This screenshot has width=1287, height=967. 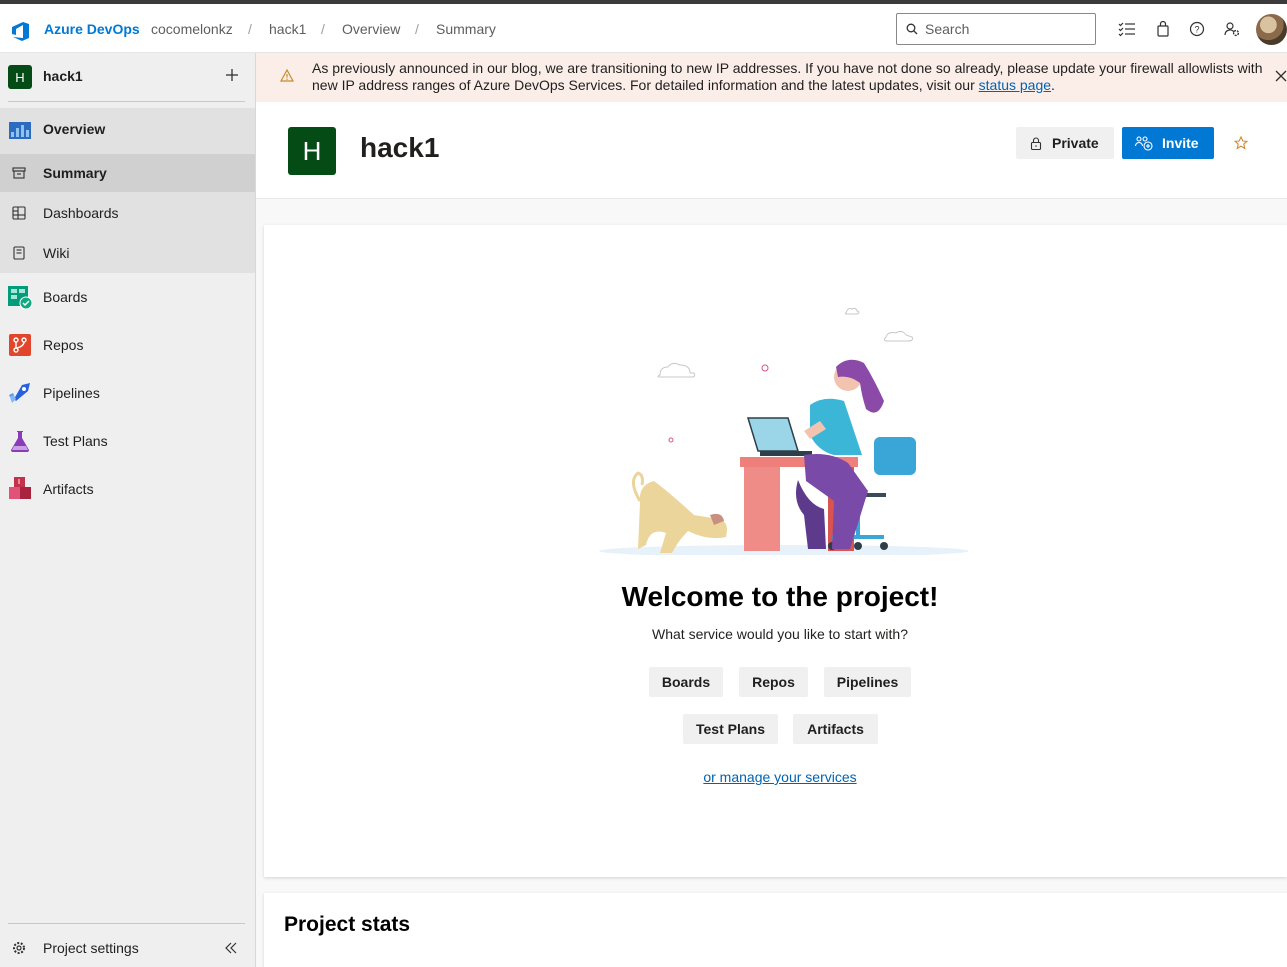 I want to click on work-items-icon, so click(x=1127, y=29).